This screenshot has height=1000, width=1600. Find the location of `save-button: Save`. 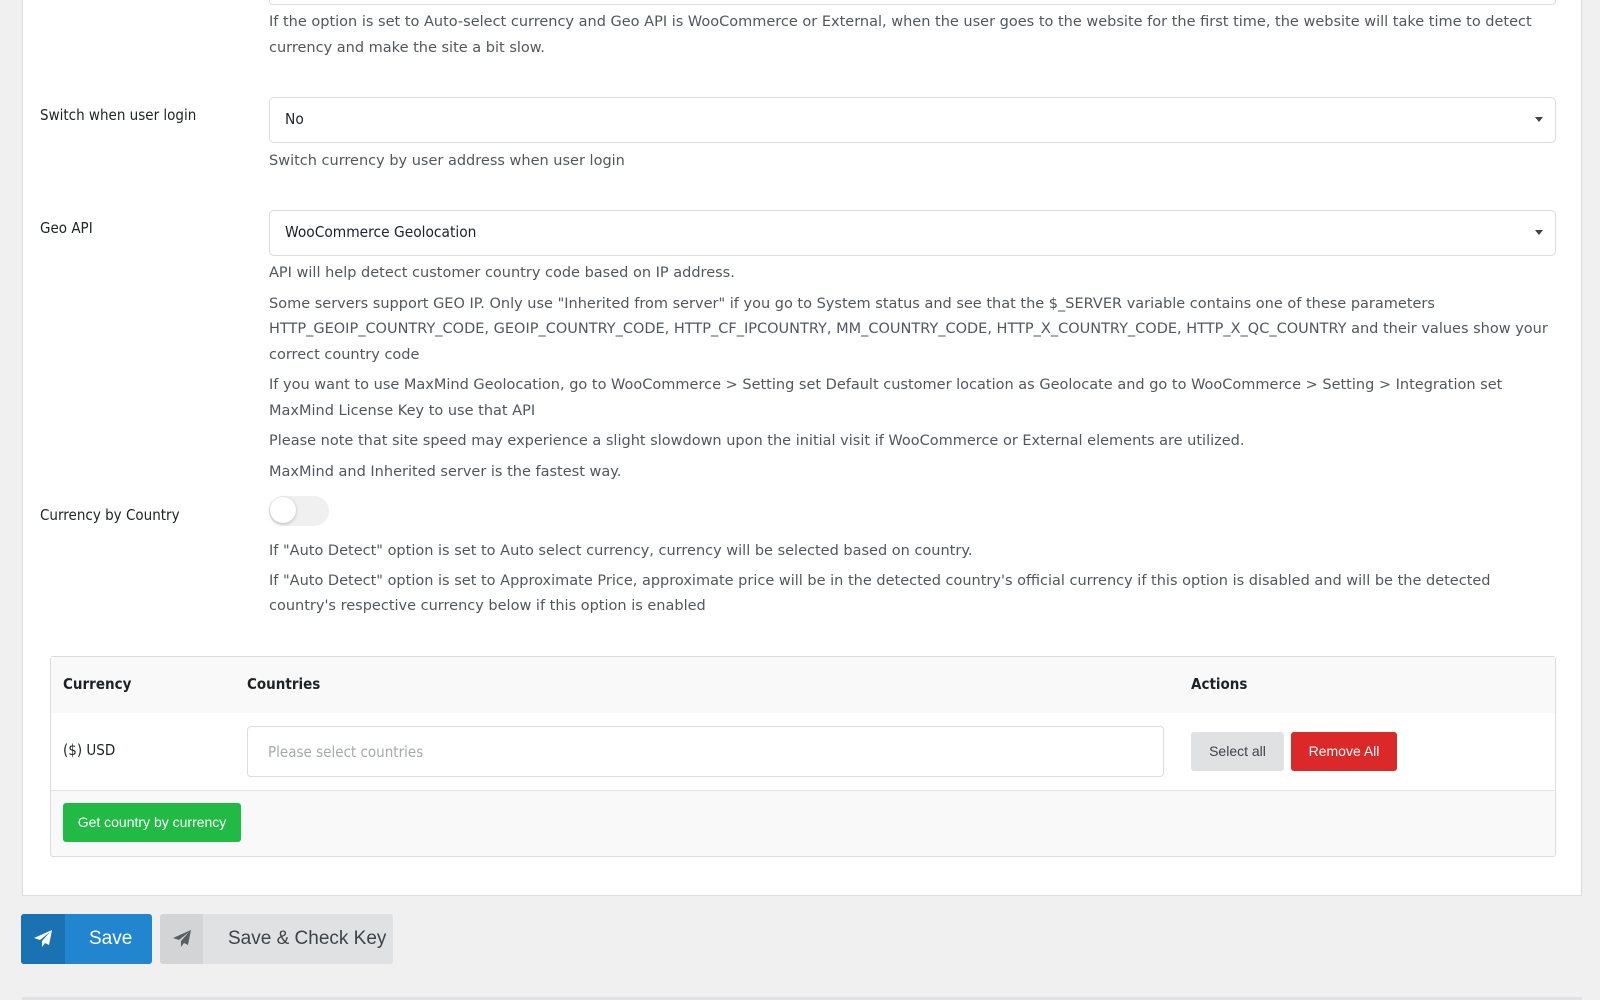

save-button: Save is located at coordinates (86, 939).